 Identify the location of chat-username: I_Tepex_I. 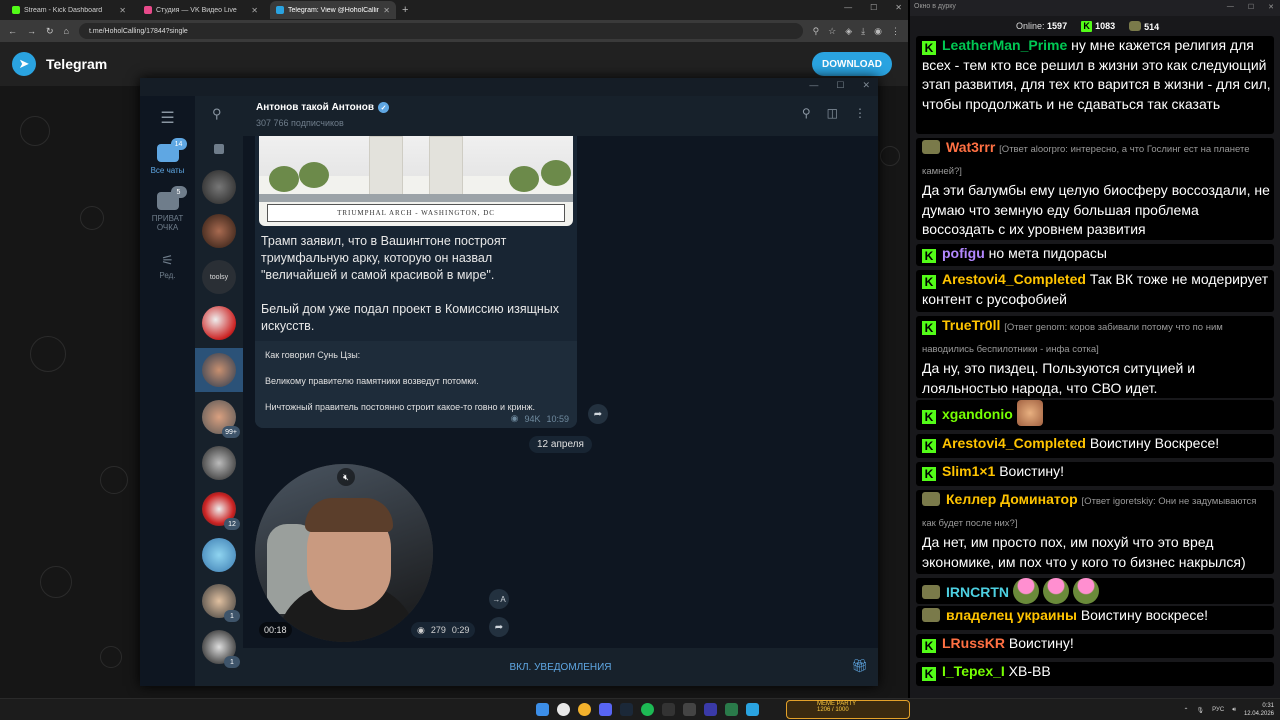
(973, 671).